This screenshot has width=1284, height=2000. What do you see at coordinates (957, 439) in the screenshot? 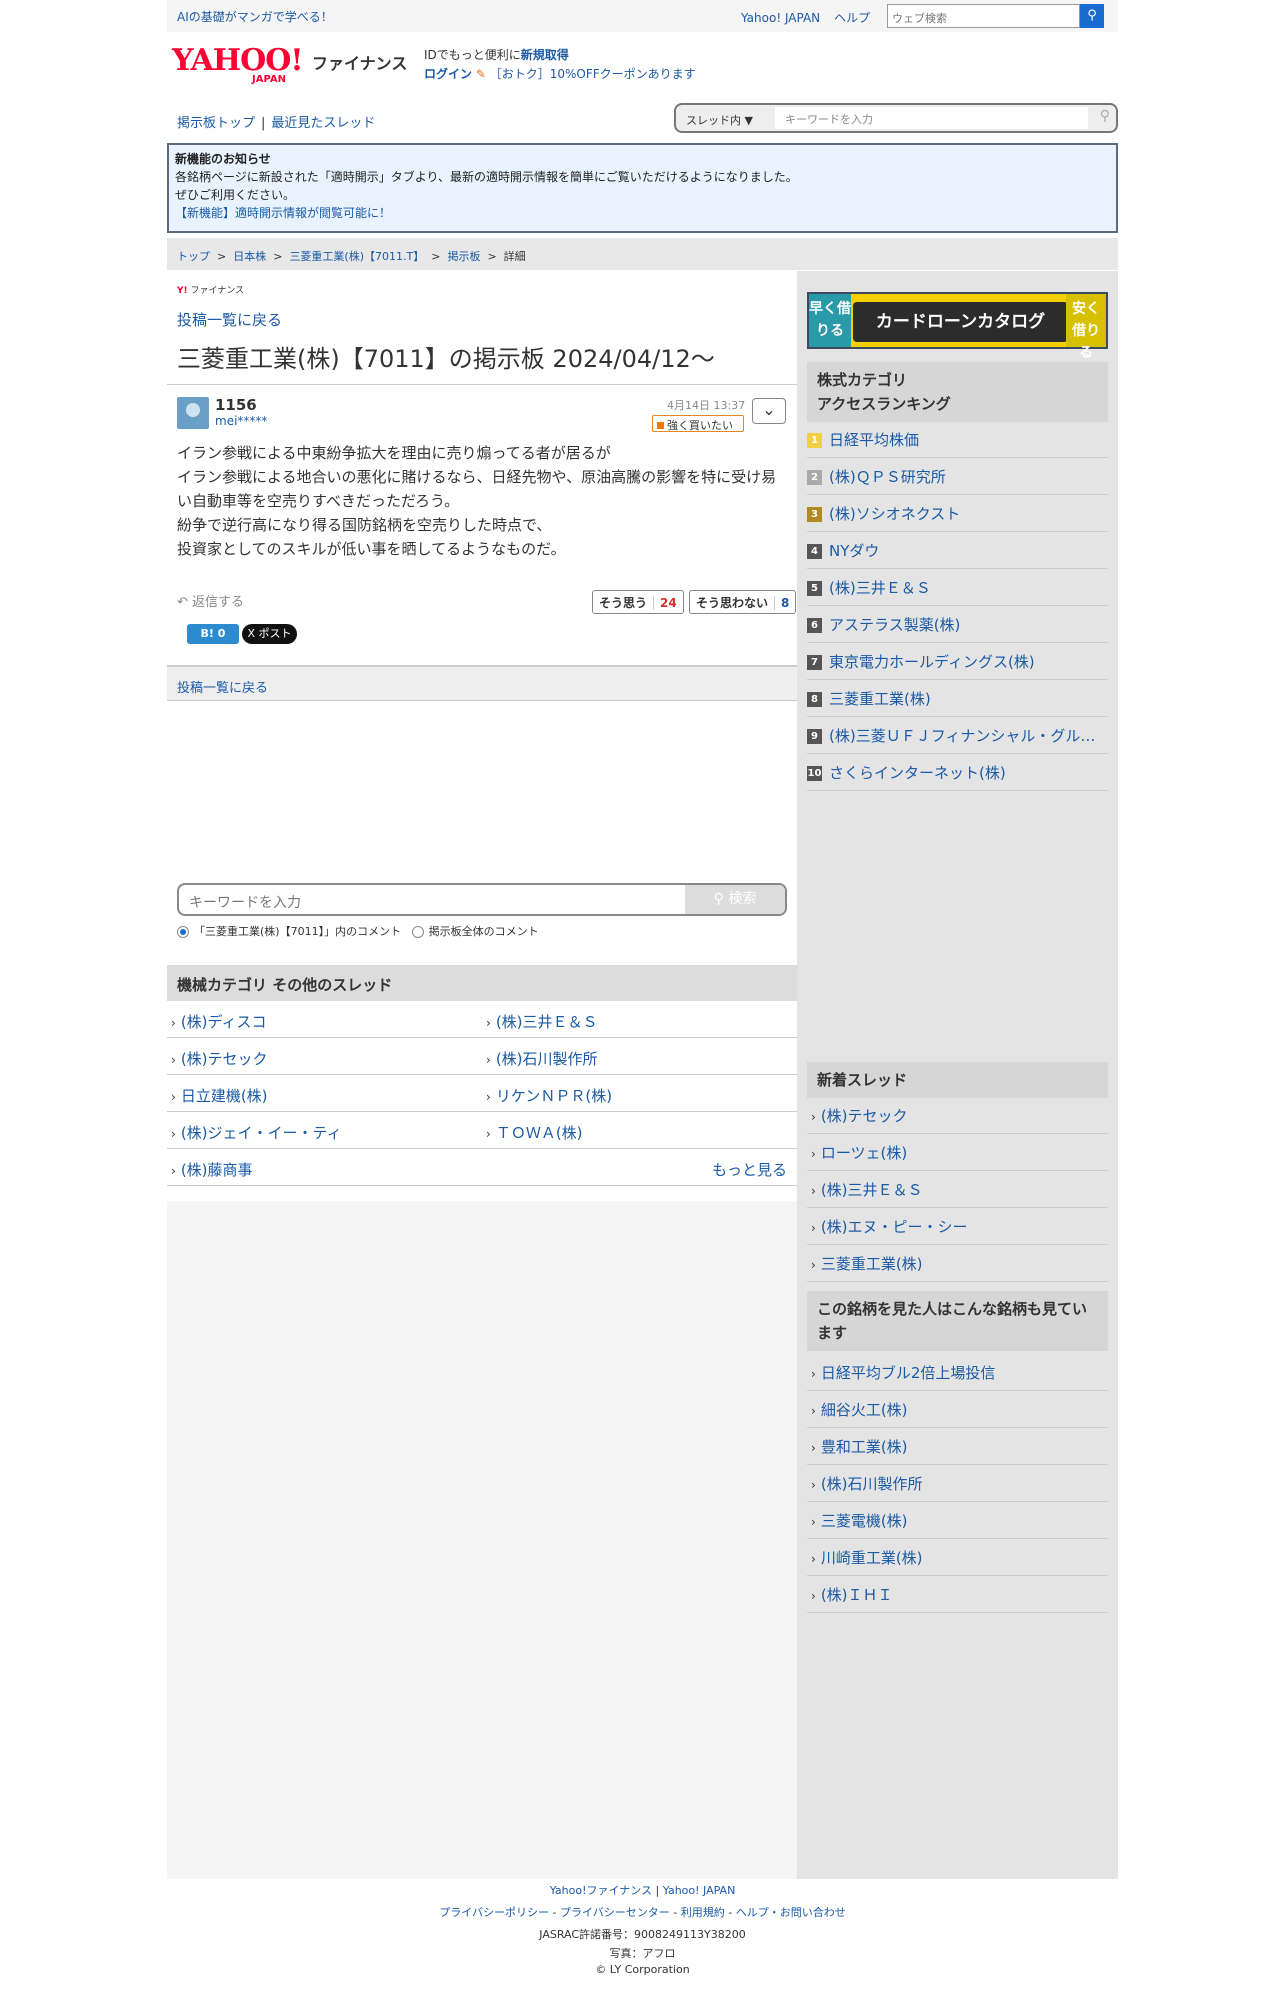
I see `ranking-item: 1 日経平均株価` at bounding box center [957, 439].